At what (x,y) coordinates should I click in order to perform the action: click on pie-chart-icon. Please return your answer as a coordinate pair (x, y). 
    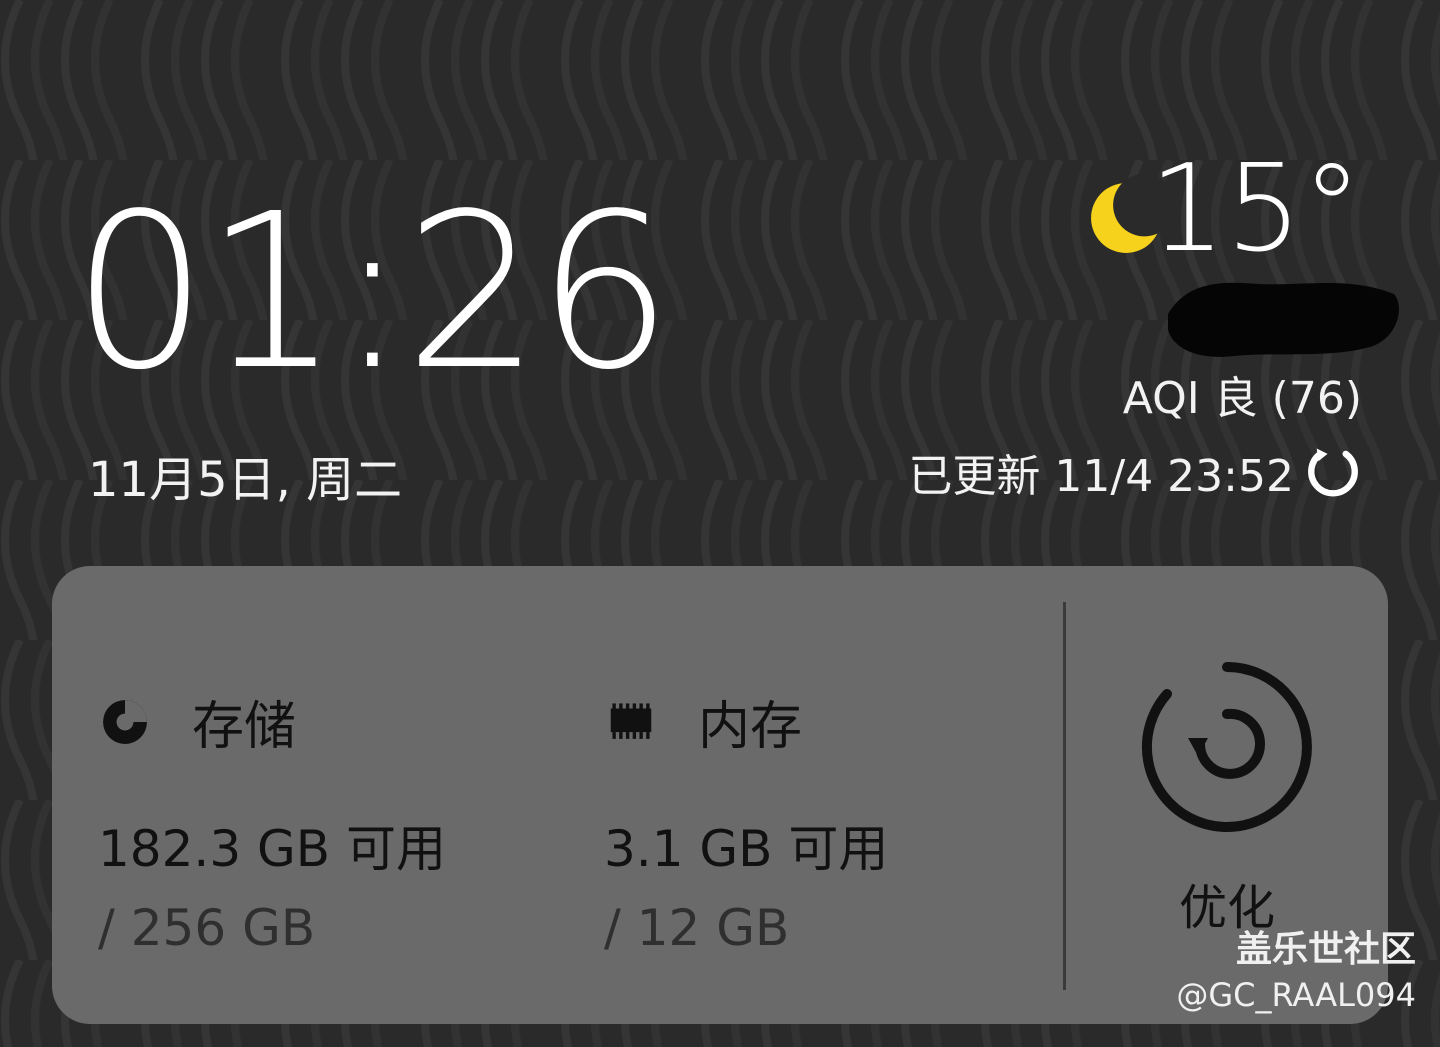
    Looking at the image, I should click on (125, 721).